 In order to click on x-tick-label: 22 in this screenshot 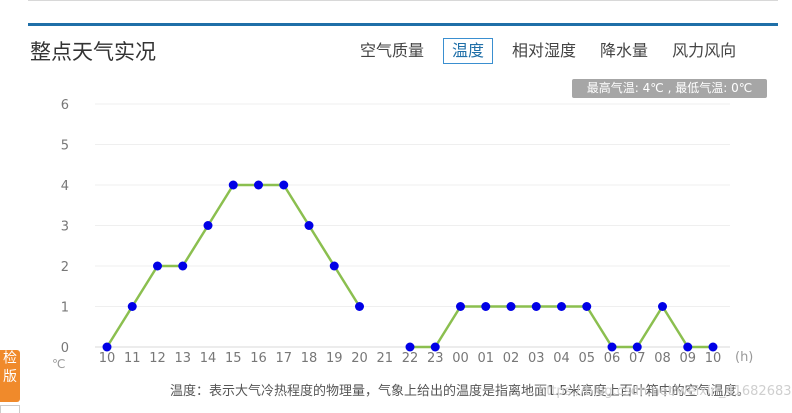, I will do `click(410, 358)`.